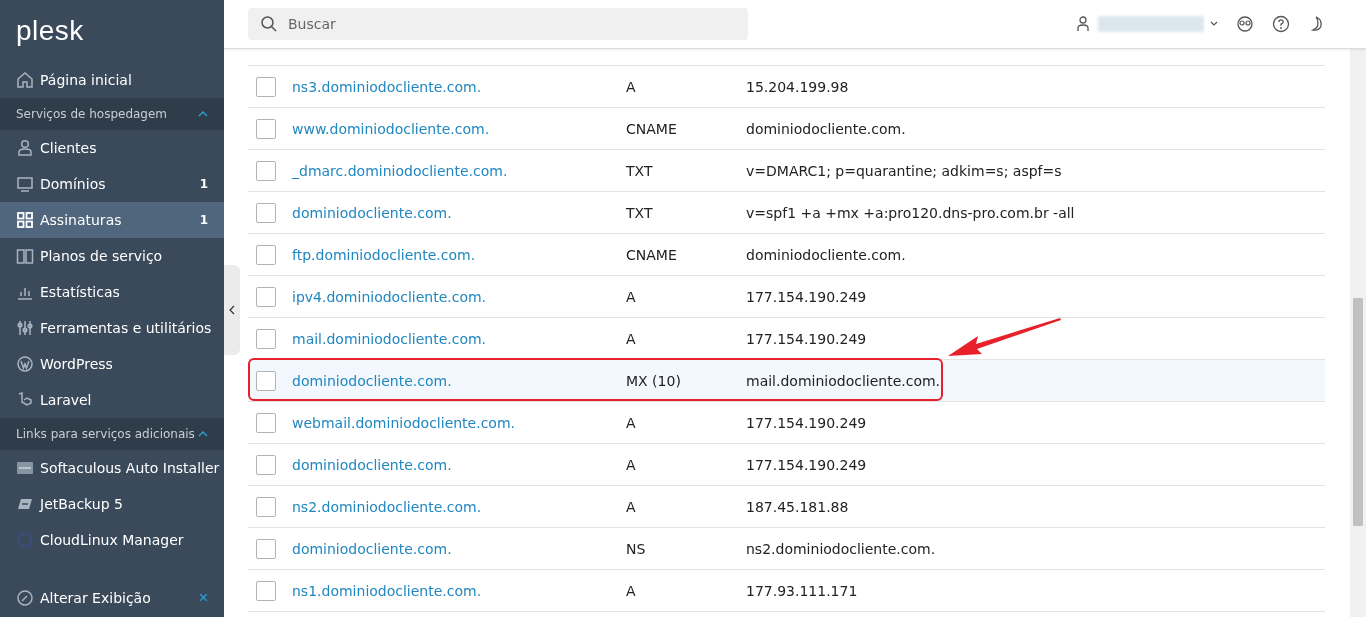 The width and height of the screenshot is (1366, 617). I want to click on sidebar-item: Softaculous Auto Installer, so click(112, 468).